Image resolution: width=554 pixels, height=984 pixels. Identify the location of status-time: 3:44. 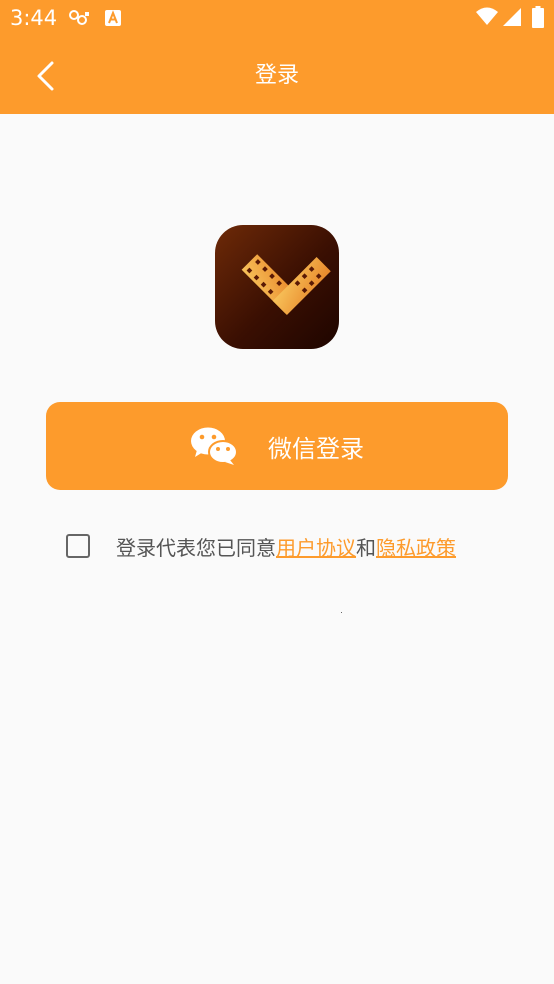
(34, 18).